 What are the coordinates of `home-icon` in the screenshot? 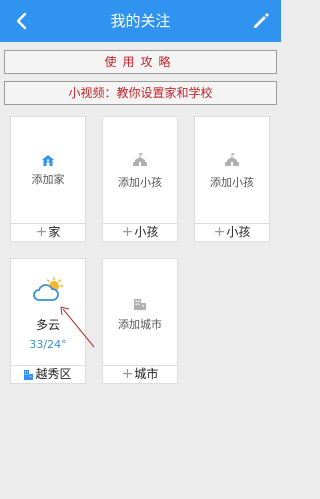 It's located at (48, 160).